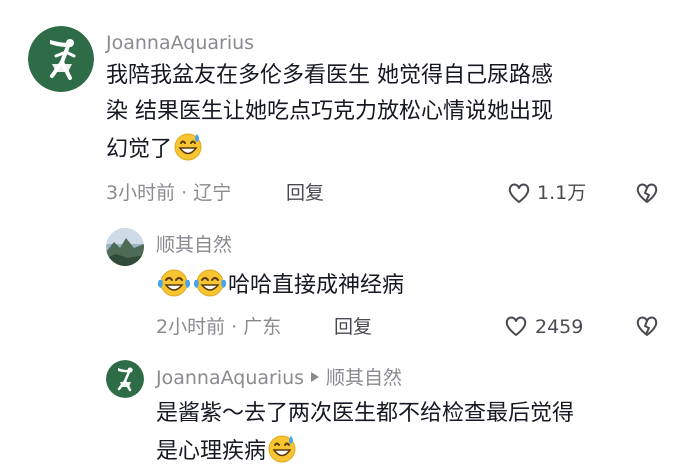 This screenshot has height=476, width=690. I want to click on comment-text: 是酱紫～去了两次医生都不给检查最后觉得 是心理疾病, so click(365, 436).